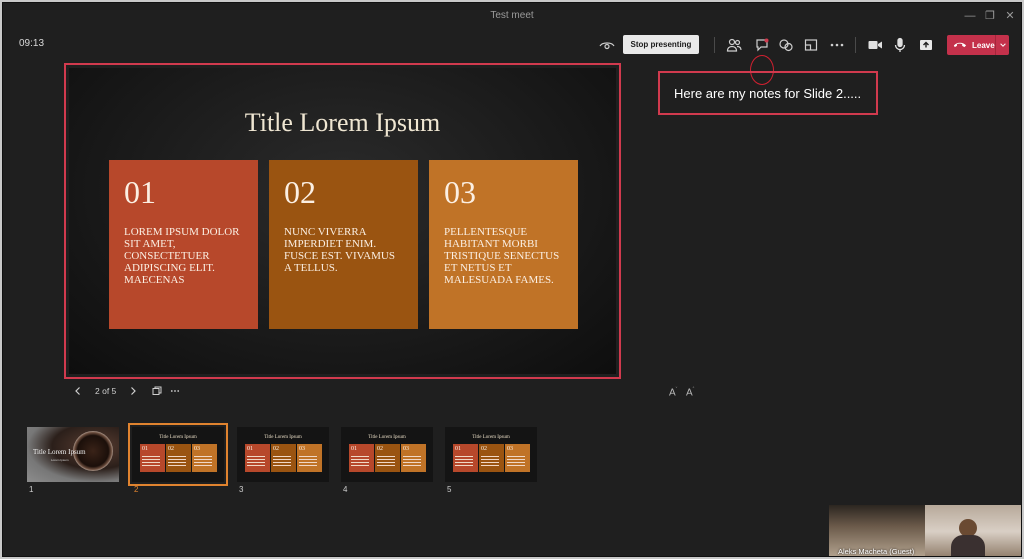 This screenshot has height=559, width=1024. What do you see at coordinates (136, 489) in the screenshot?
I see `thumb-number: 2` at bounding box center [136, 489].